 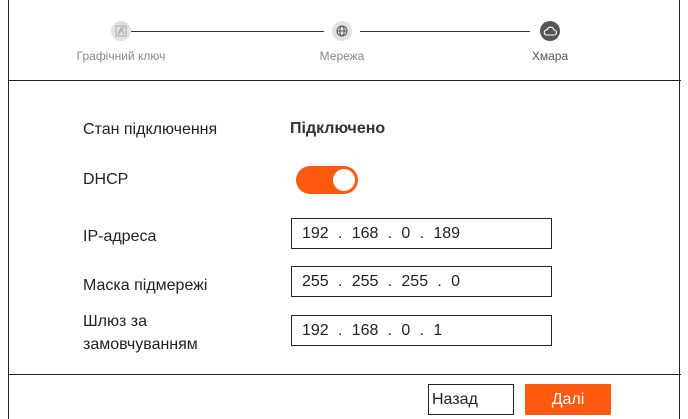 What do you see at coordinates (315, 234) in the screenshot?
I see `ip-octet: 192` at bounding box center [315, 234].